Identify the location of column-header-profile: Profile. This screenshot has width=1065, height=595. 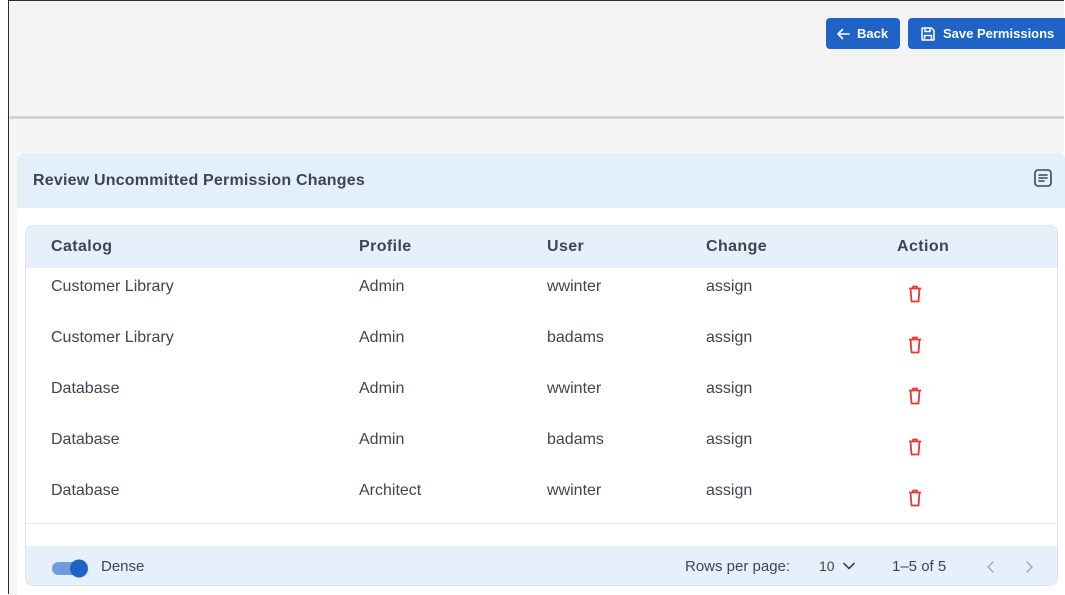
(385, 247).